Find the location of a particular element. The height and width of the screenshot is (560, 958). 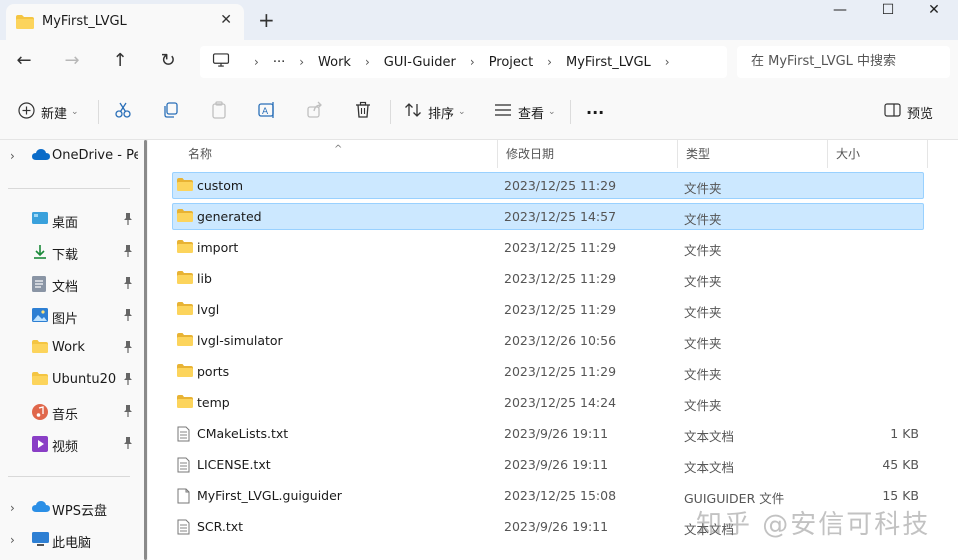

file-row: LICENSE.txt 2023/9/26 19:11 文本文档 45 KB is located at coordinates (548, 464).